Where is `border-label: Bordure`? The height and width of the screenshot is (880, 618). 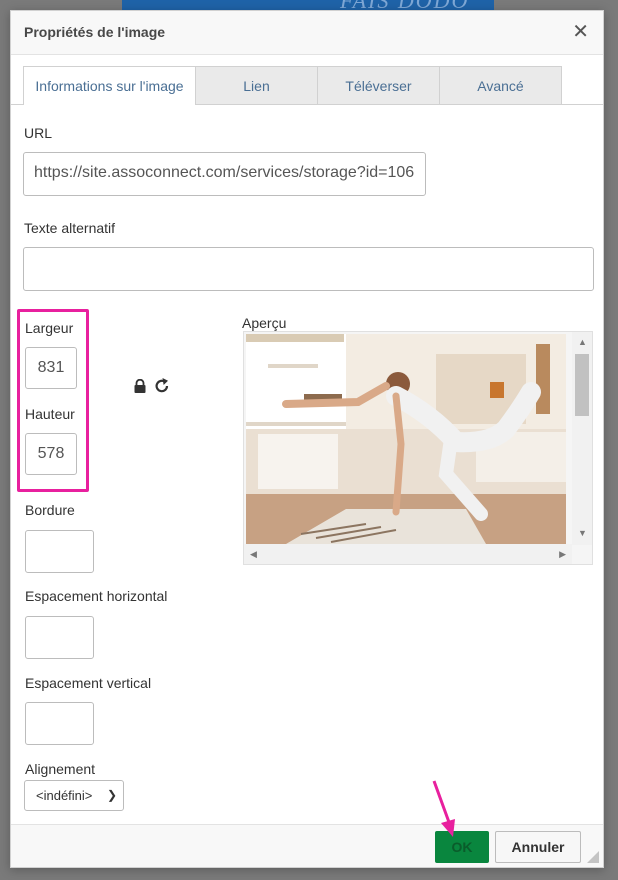
border-label: Bordure is located at coordinates (50, 510).